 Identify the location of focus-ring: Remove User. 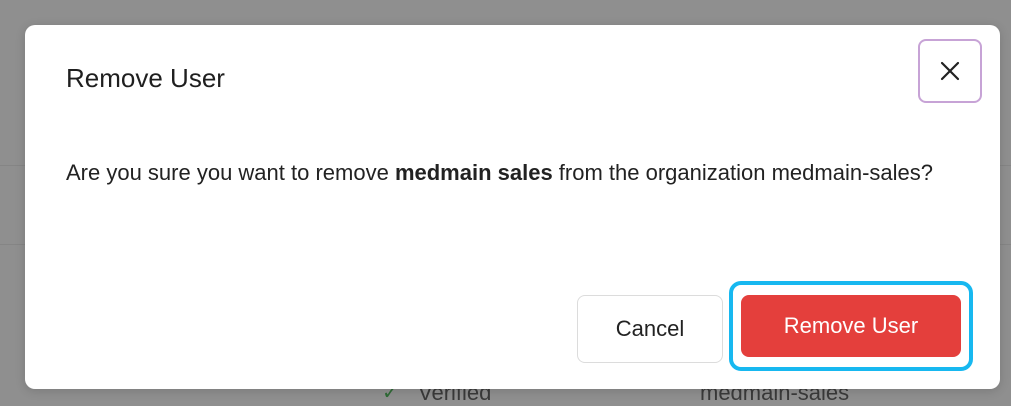
(851, 326).